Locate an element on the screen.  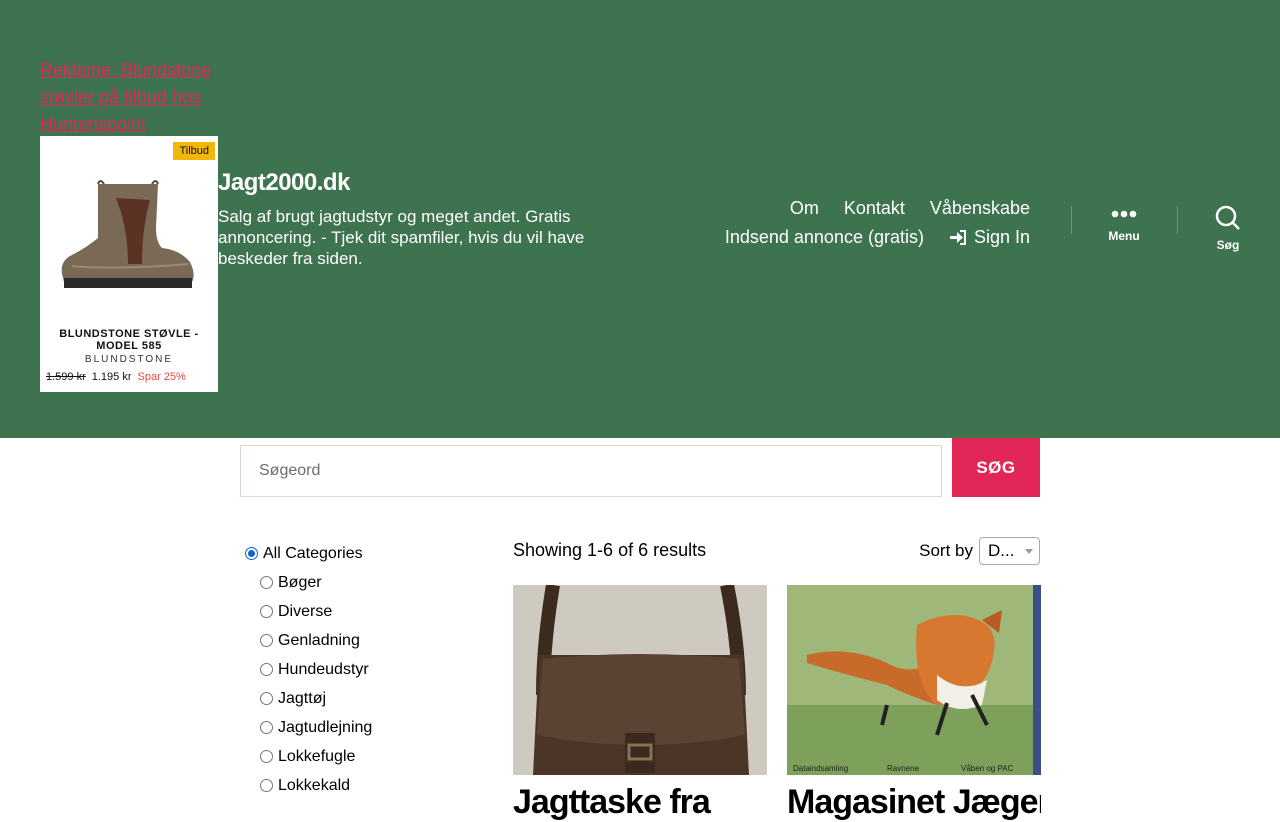
category-label: Lokkekald is located at coordinates (314, 785).